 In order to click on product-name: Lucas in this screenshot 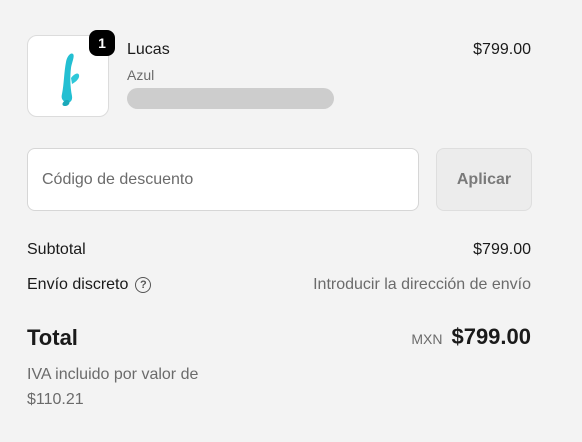, I will do `click(148, 49)`.